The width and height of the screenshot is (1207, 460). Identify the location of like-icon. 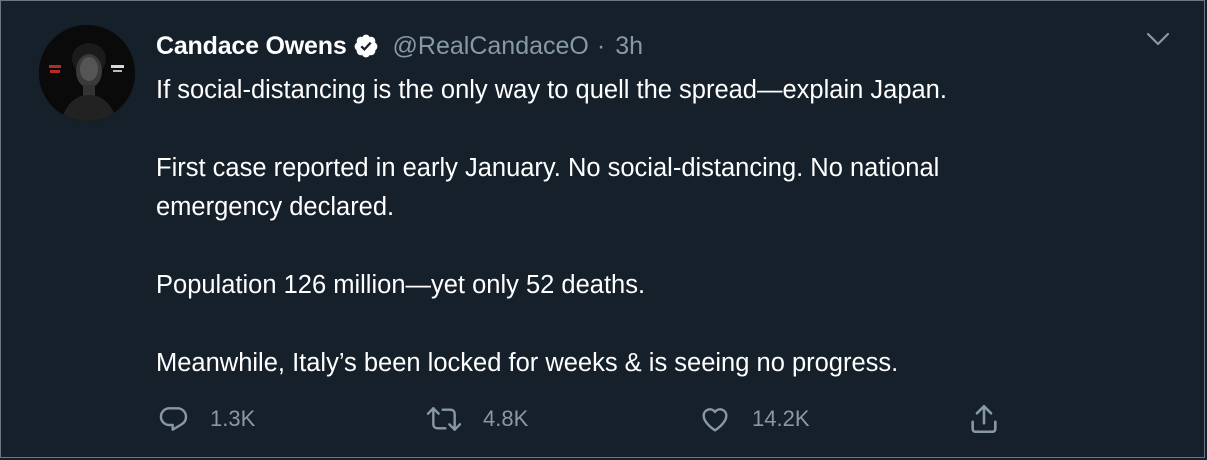
(715, 419).